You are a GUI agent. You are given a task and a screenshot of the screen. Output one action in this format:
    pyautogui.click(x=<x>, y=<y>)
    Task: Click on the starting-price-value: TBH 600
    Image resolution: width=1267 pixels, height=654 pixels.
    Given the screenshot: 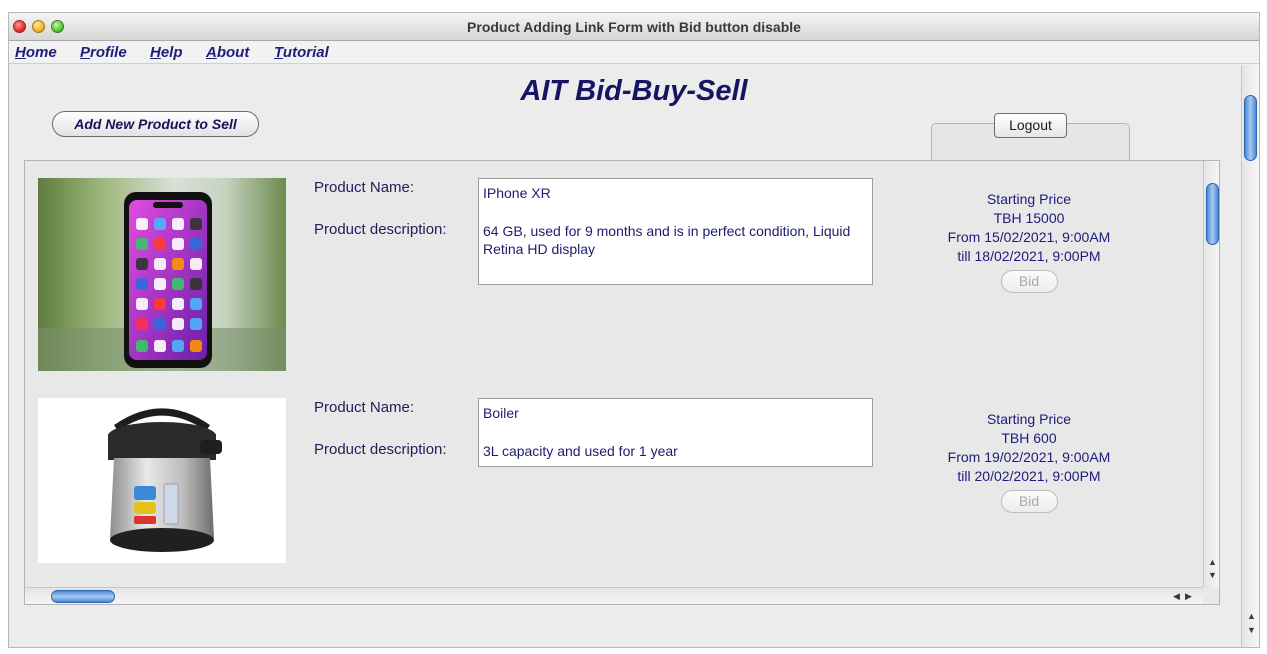 What is the action you would take?
    pyautogui.click(x=1029, y=438)
    